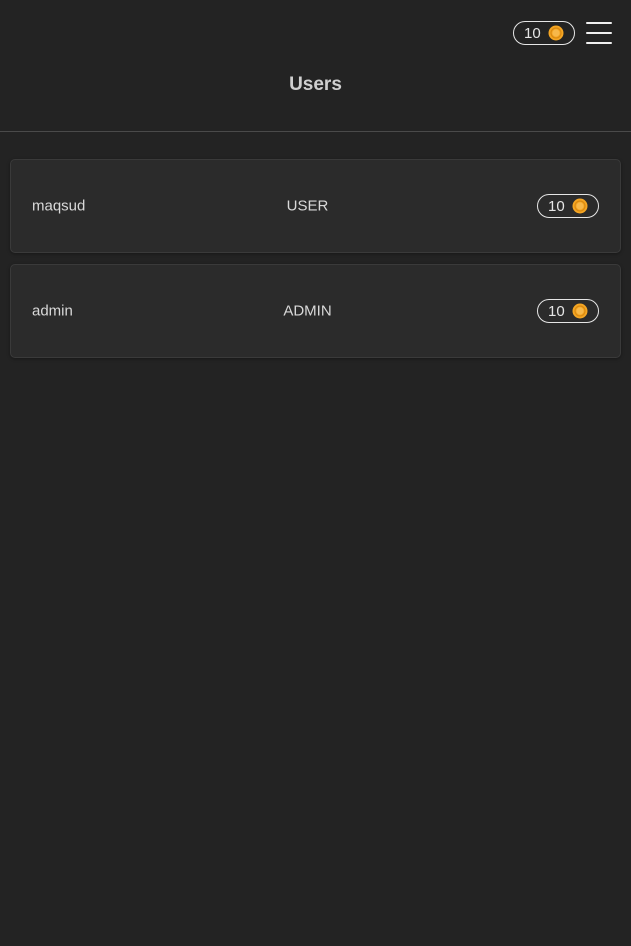  What do you see at coordinates (532, 33) in the screenshot?
I see `coin-balance-value: 10` at bounding box center [532, 33].